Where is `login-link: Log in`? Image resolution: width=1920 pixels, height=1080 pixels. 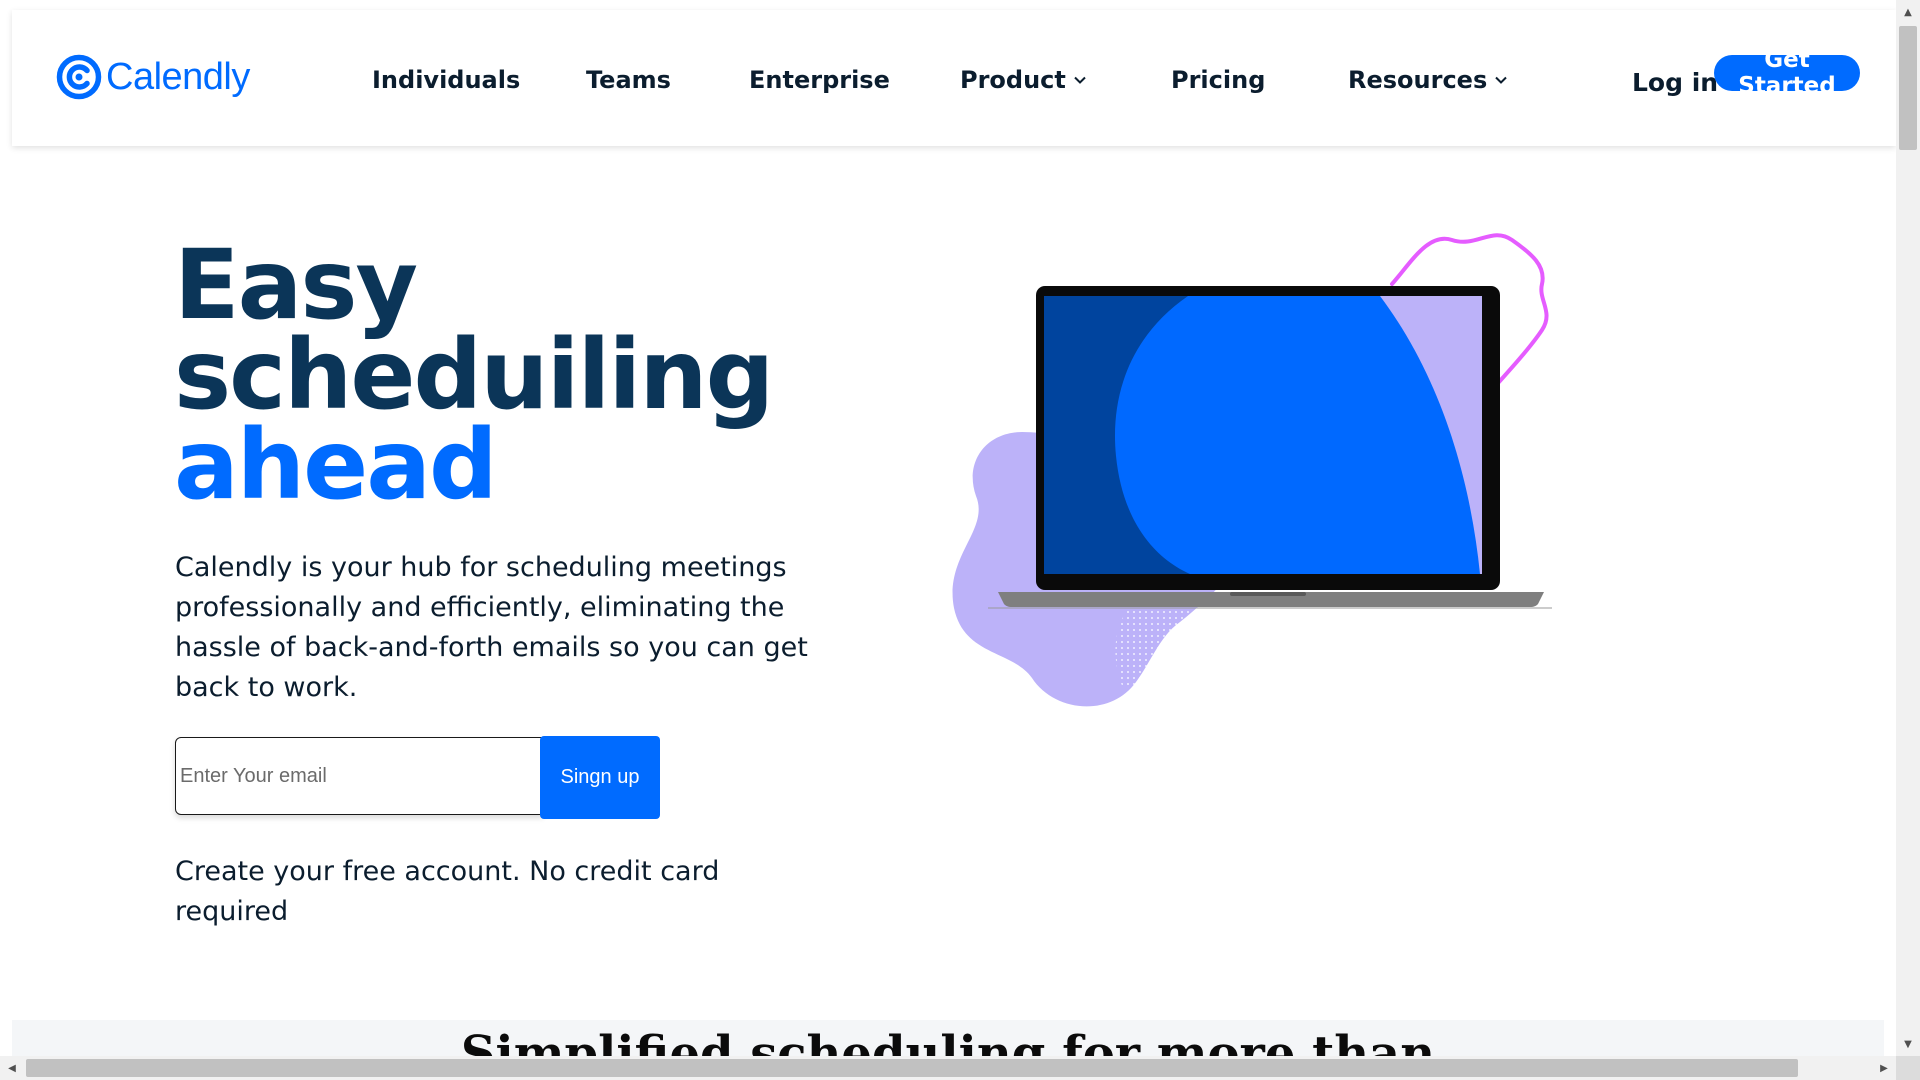
login-link: Log in is located at coordinates (1675, 82).